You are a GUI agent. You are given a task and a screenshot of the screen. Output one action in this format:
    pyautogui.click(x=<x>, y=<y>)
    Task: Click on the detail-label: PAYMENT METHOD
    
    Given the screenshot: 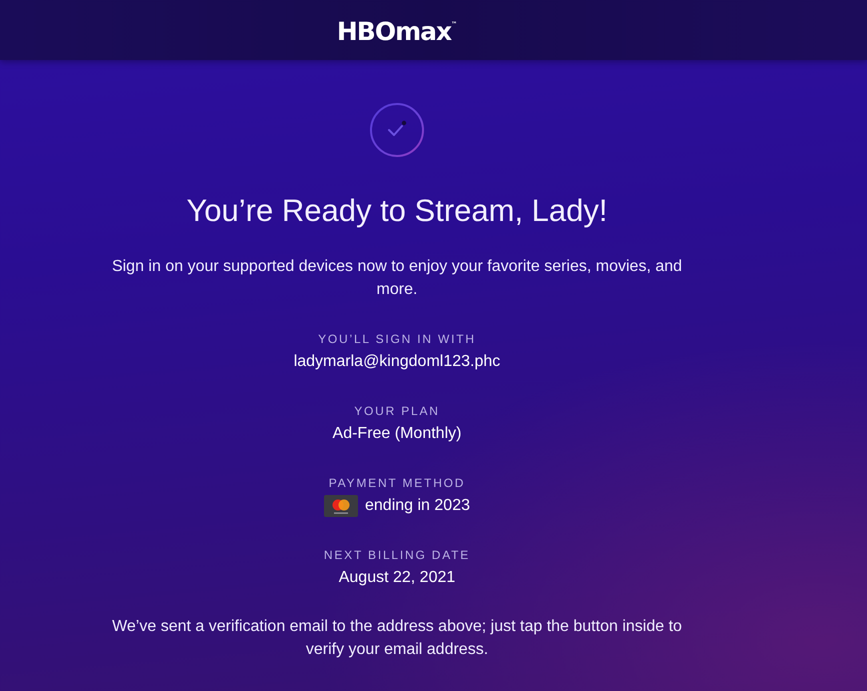 What is the action you would take?
    pyautogui.click(x=397, y=483)
    